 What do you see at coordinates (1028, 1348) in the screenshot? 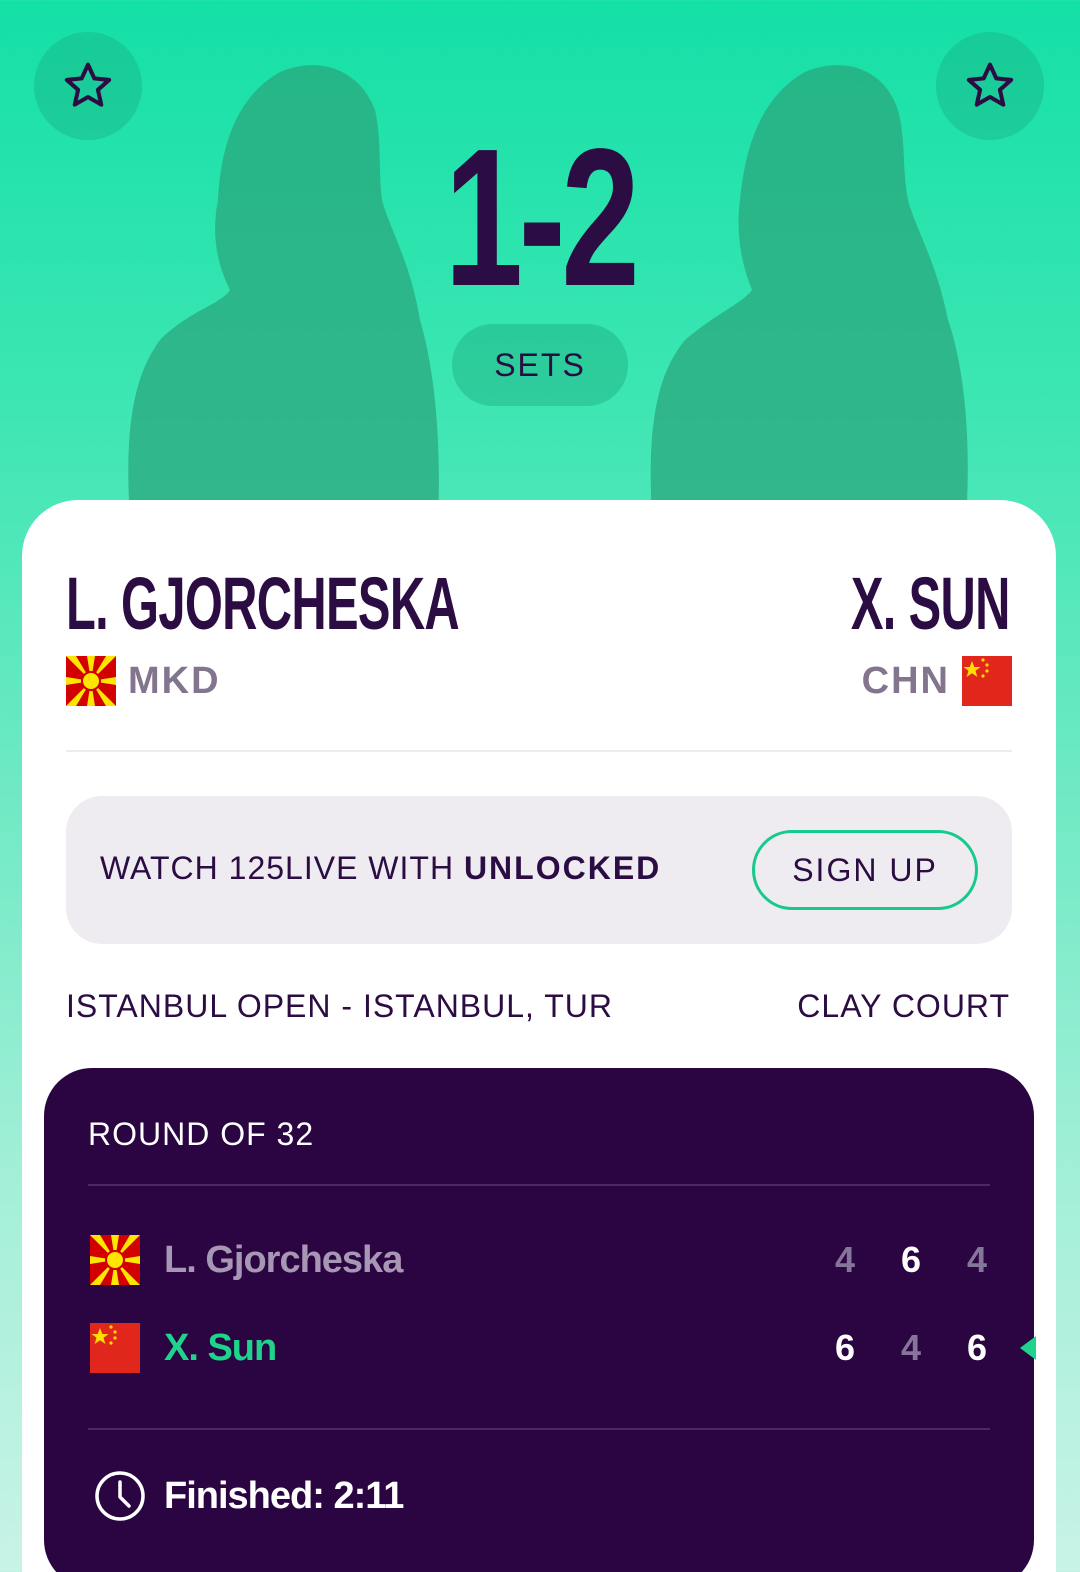
I see `winner-indicator-icon` at bounding box center [1028, 1348].